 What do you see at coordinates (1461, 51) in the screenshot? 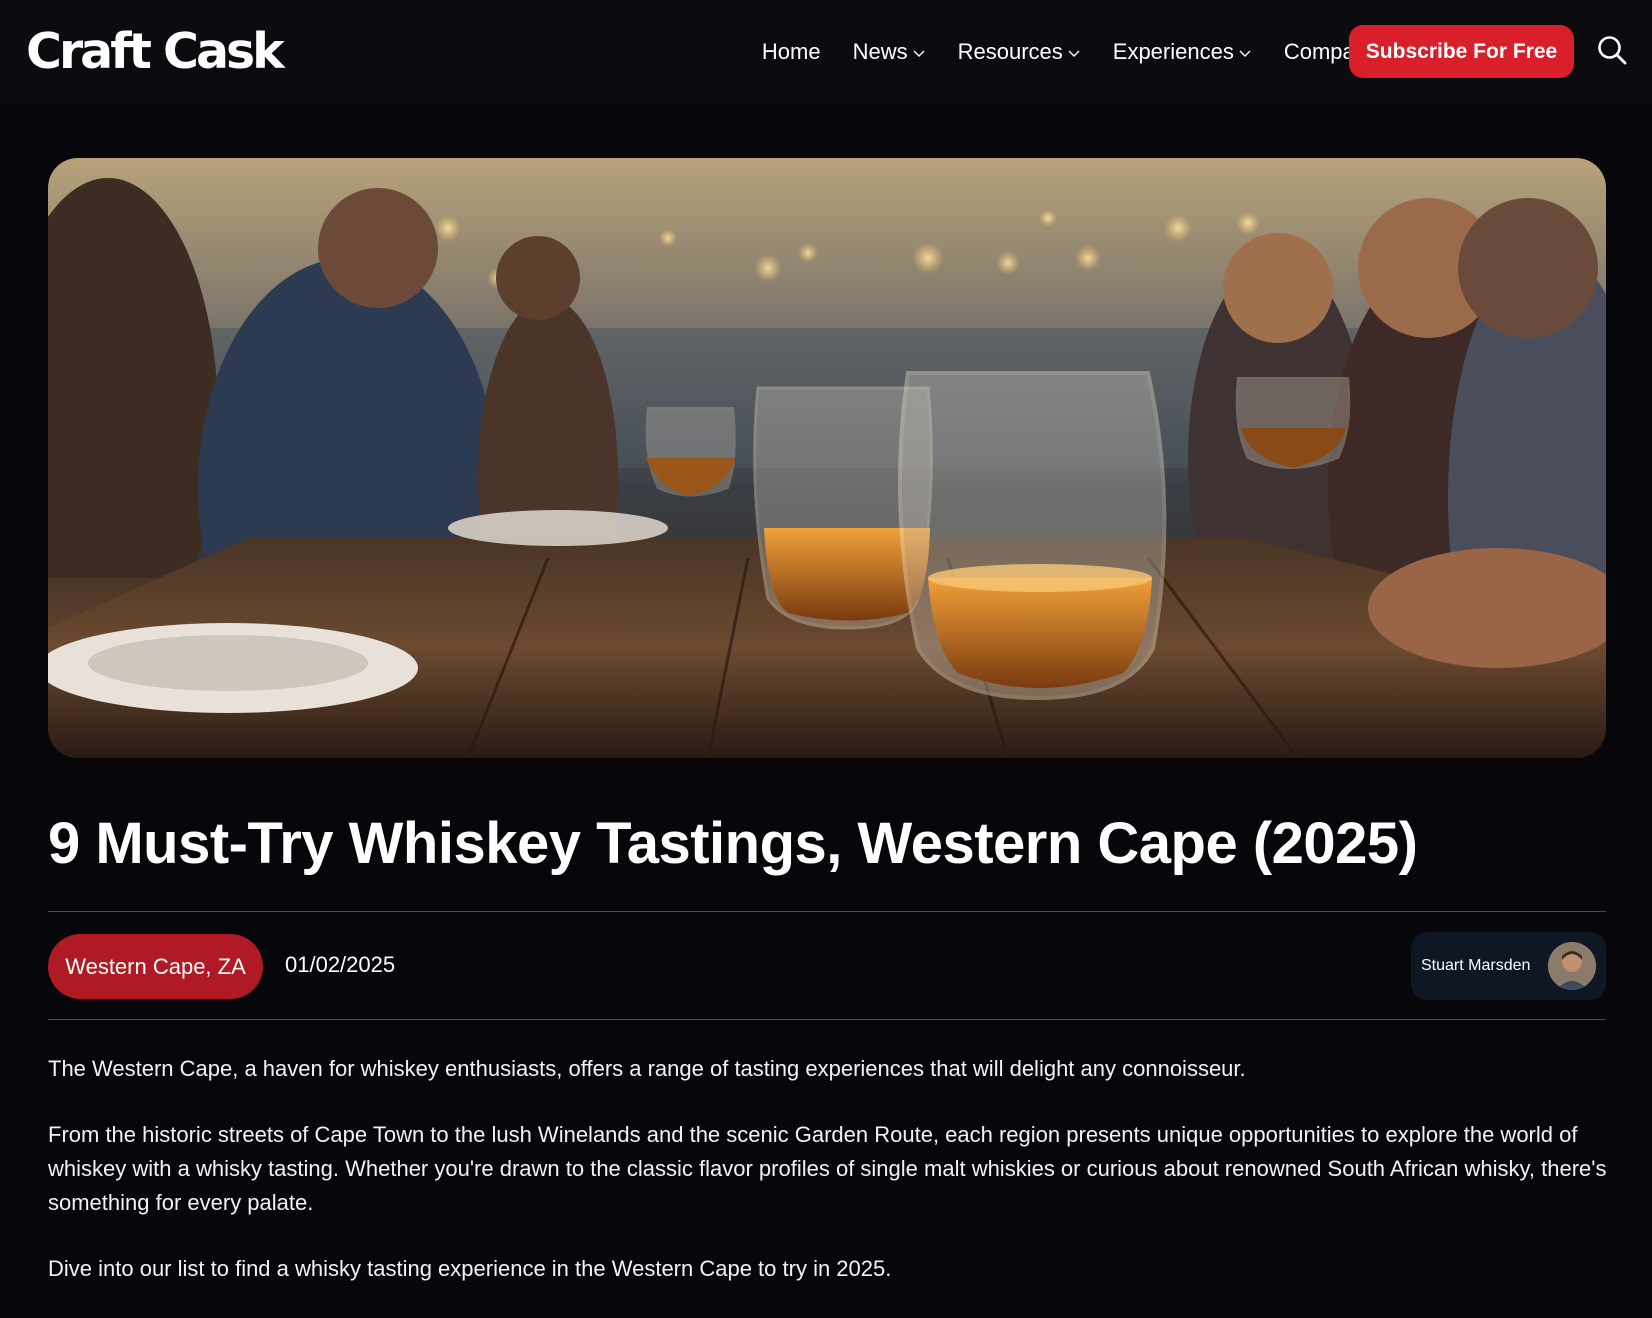
I see `subscribe-button: Subscribe For Free` at bounding box center [1461, 51].